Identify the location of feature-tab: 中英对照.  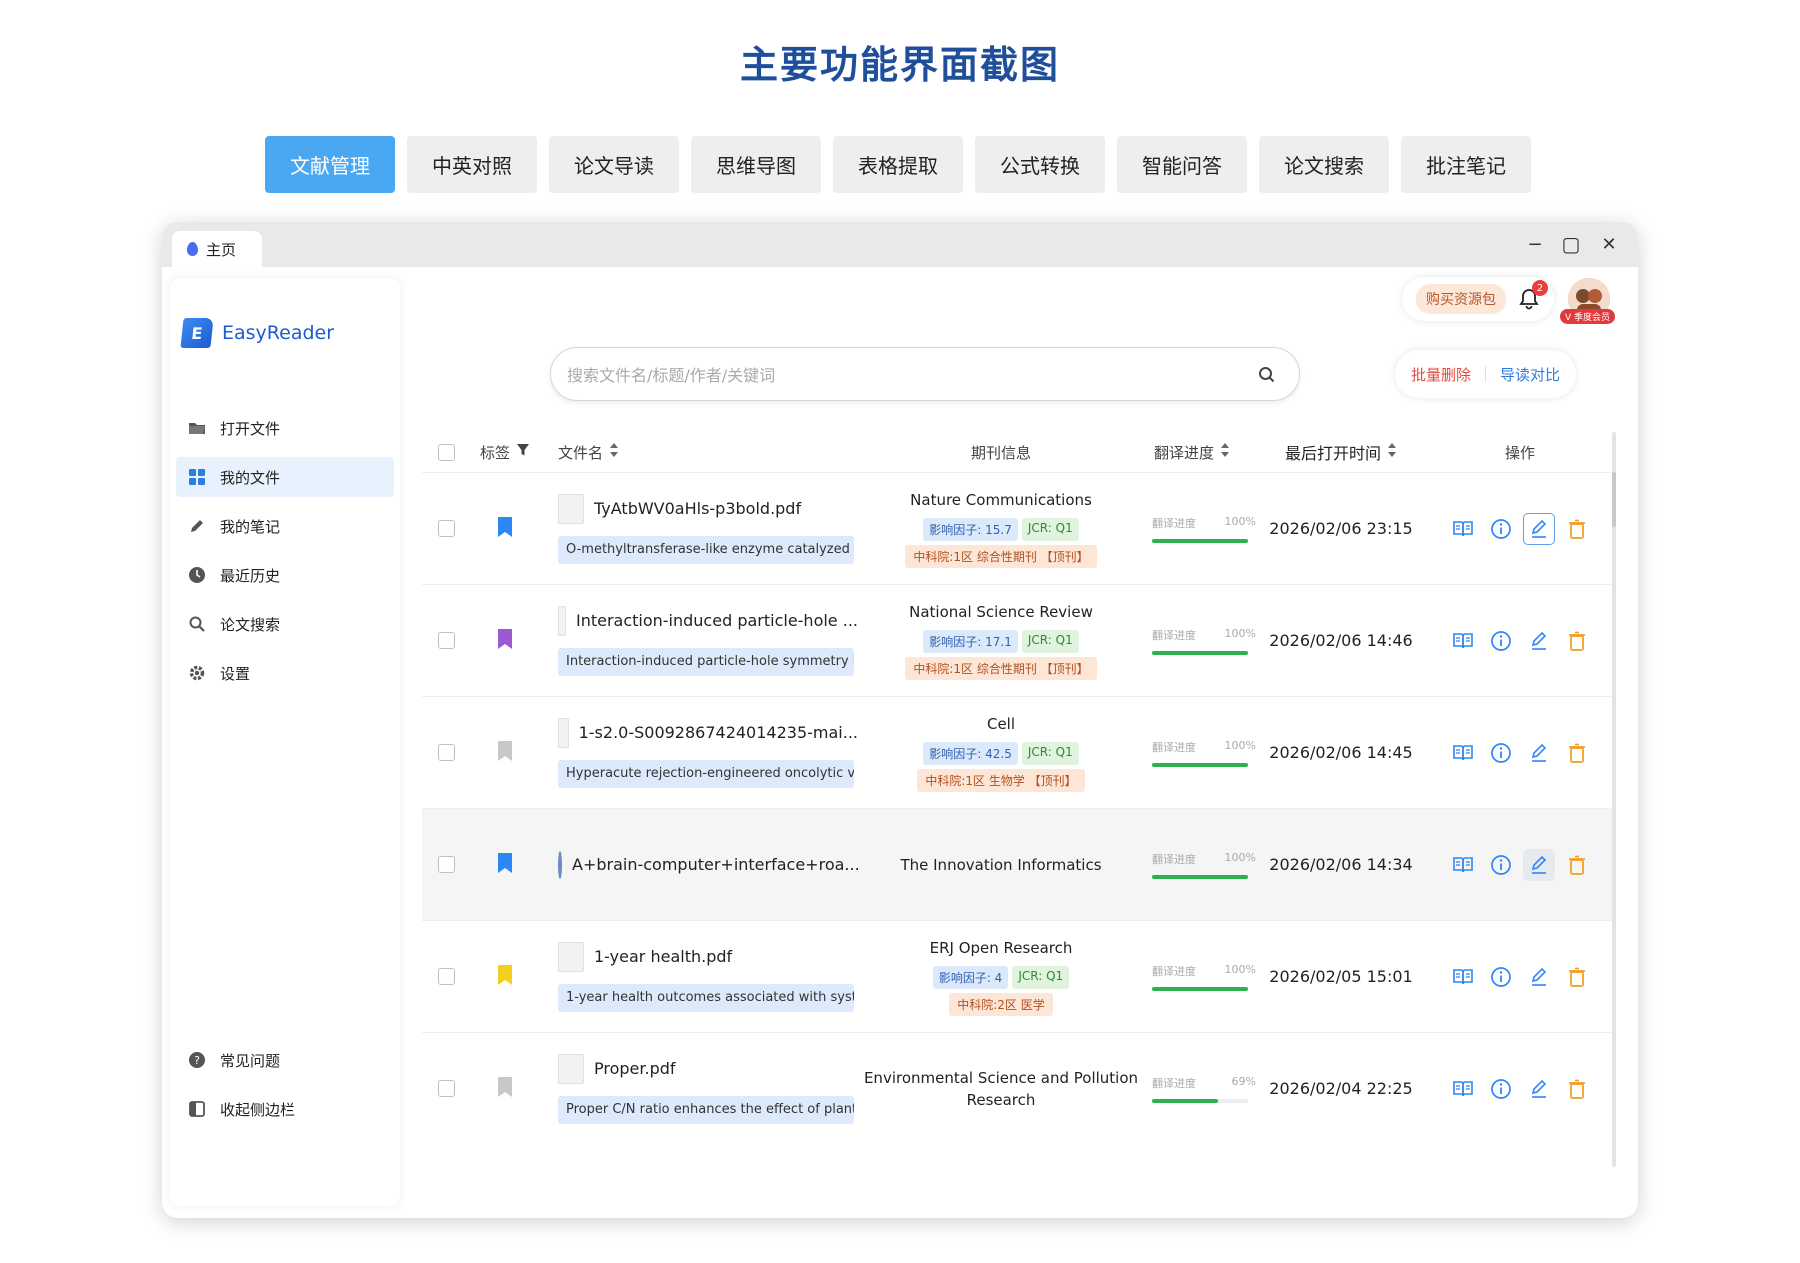
(472, 164).